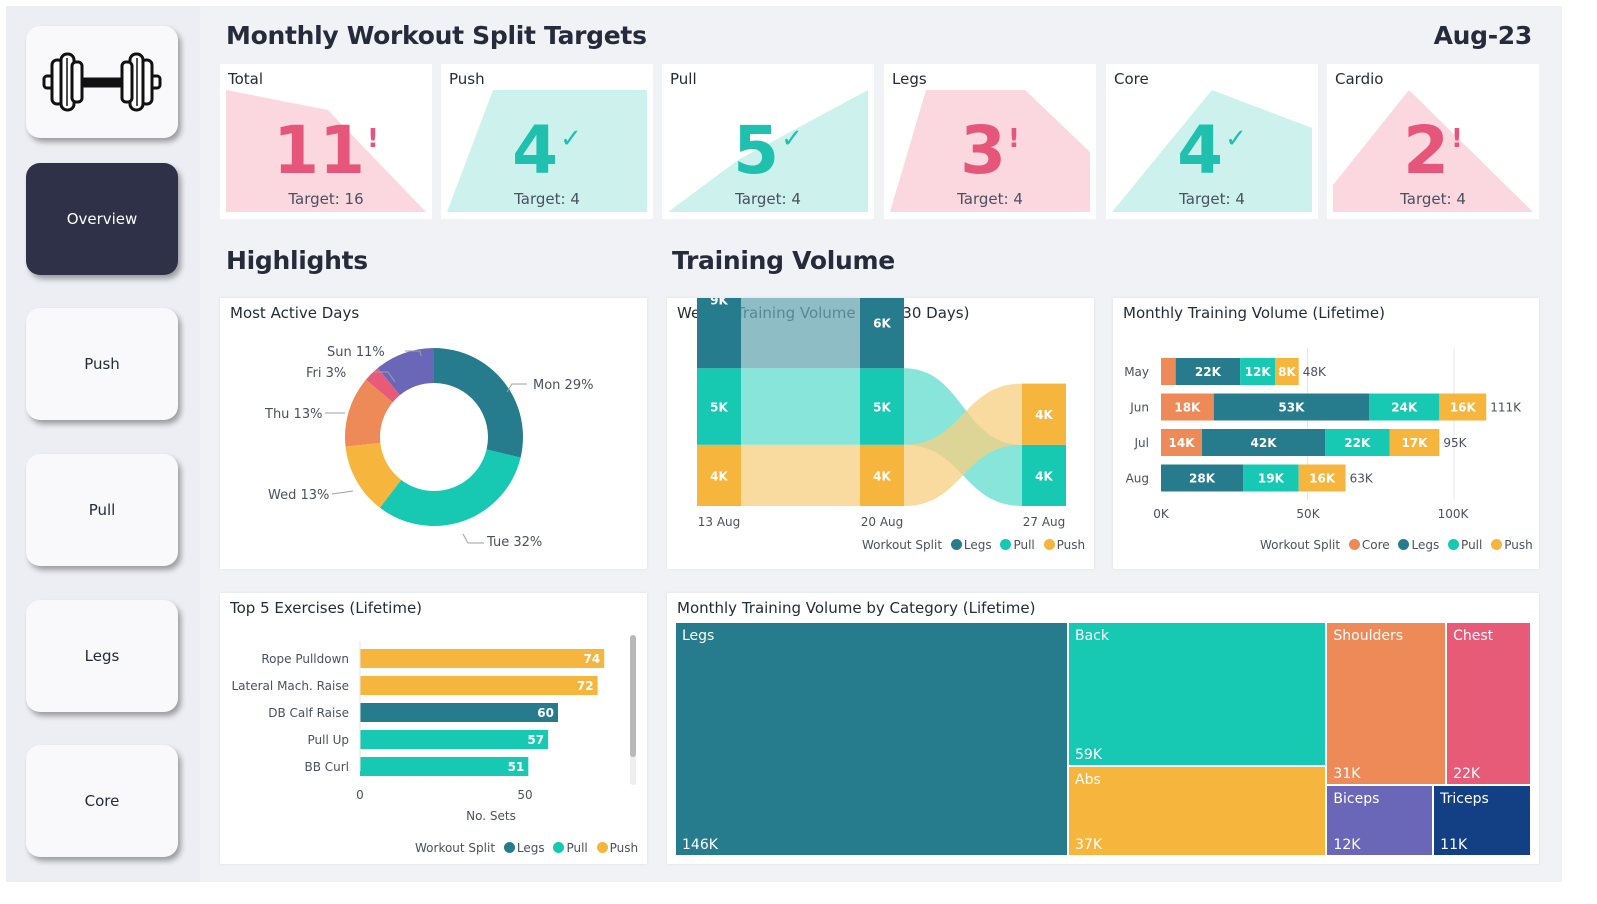  I want to click on kpi-label: Total, so click(246, 79).